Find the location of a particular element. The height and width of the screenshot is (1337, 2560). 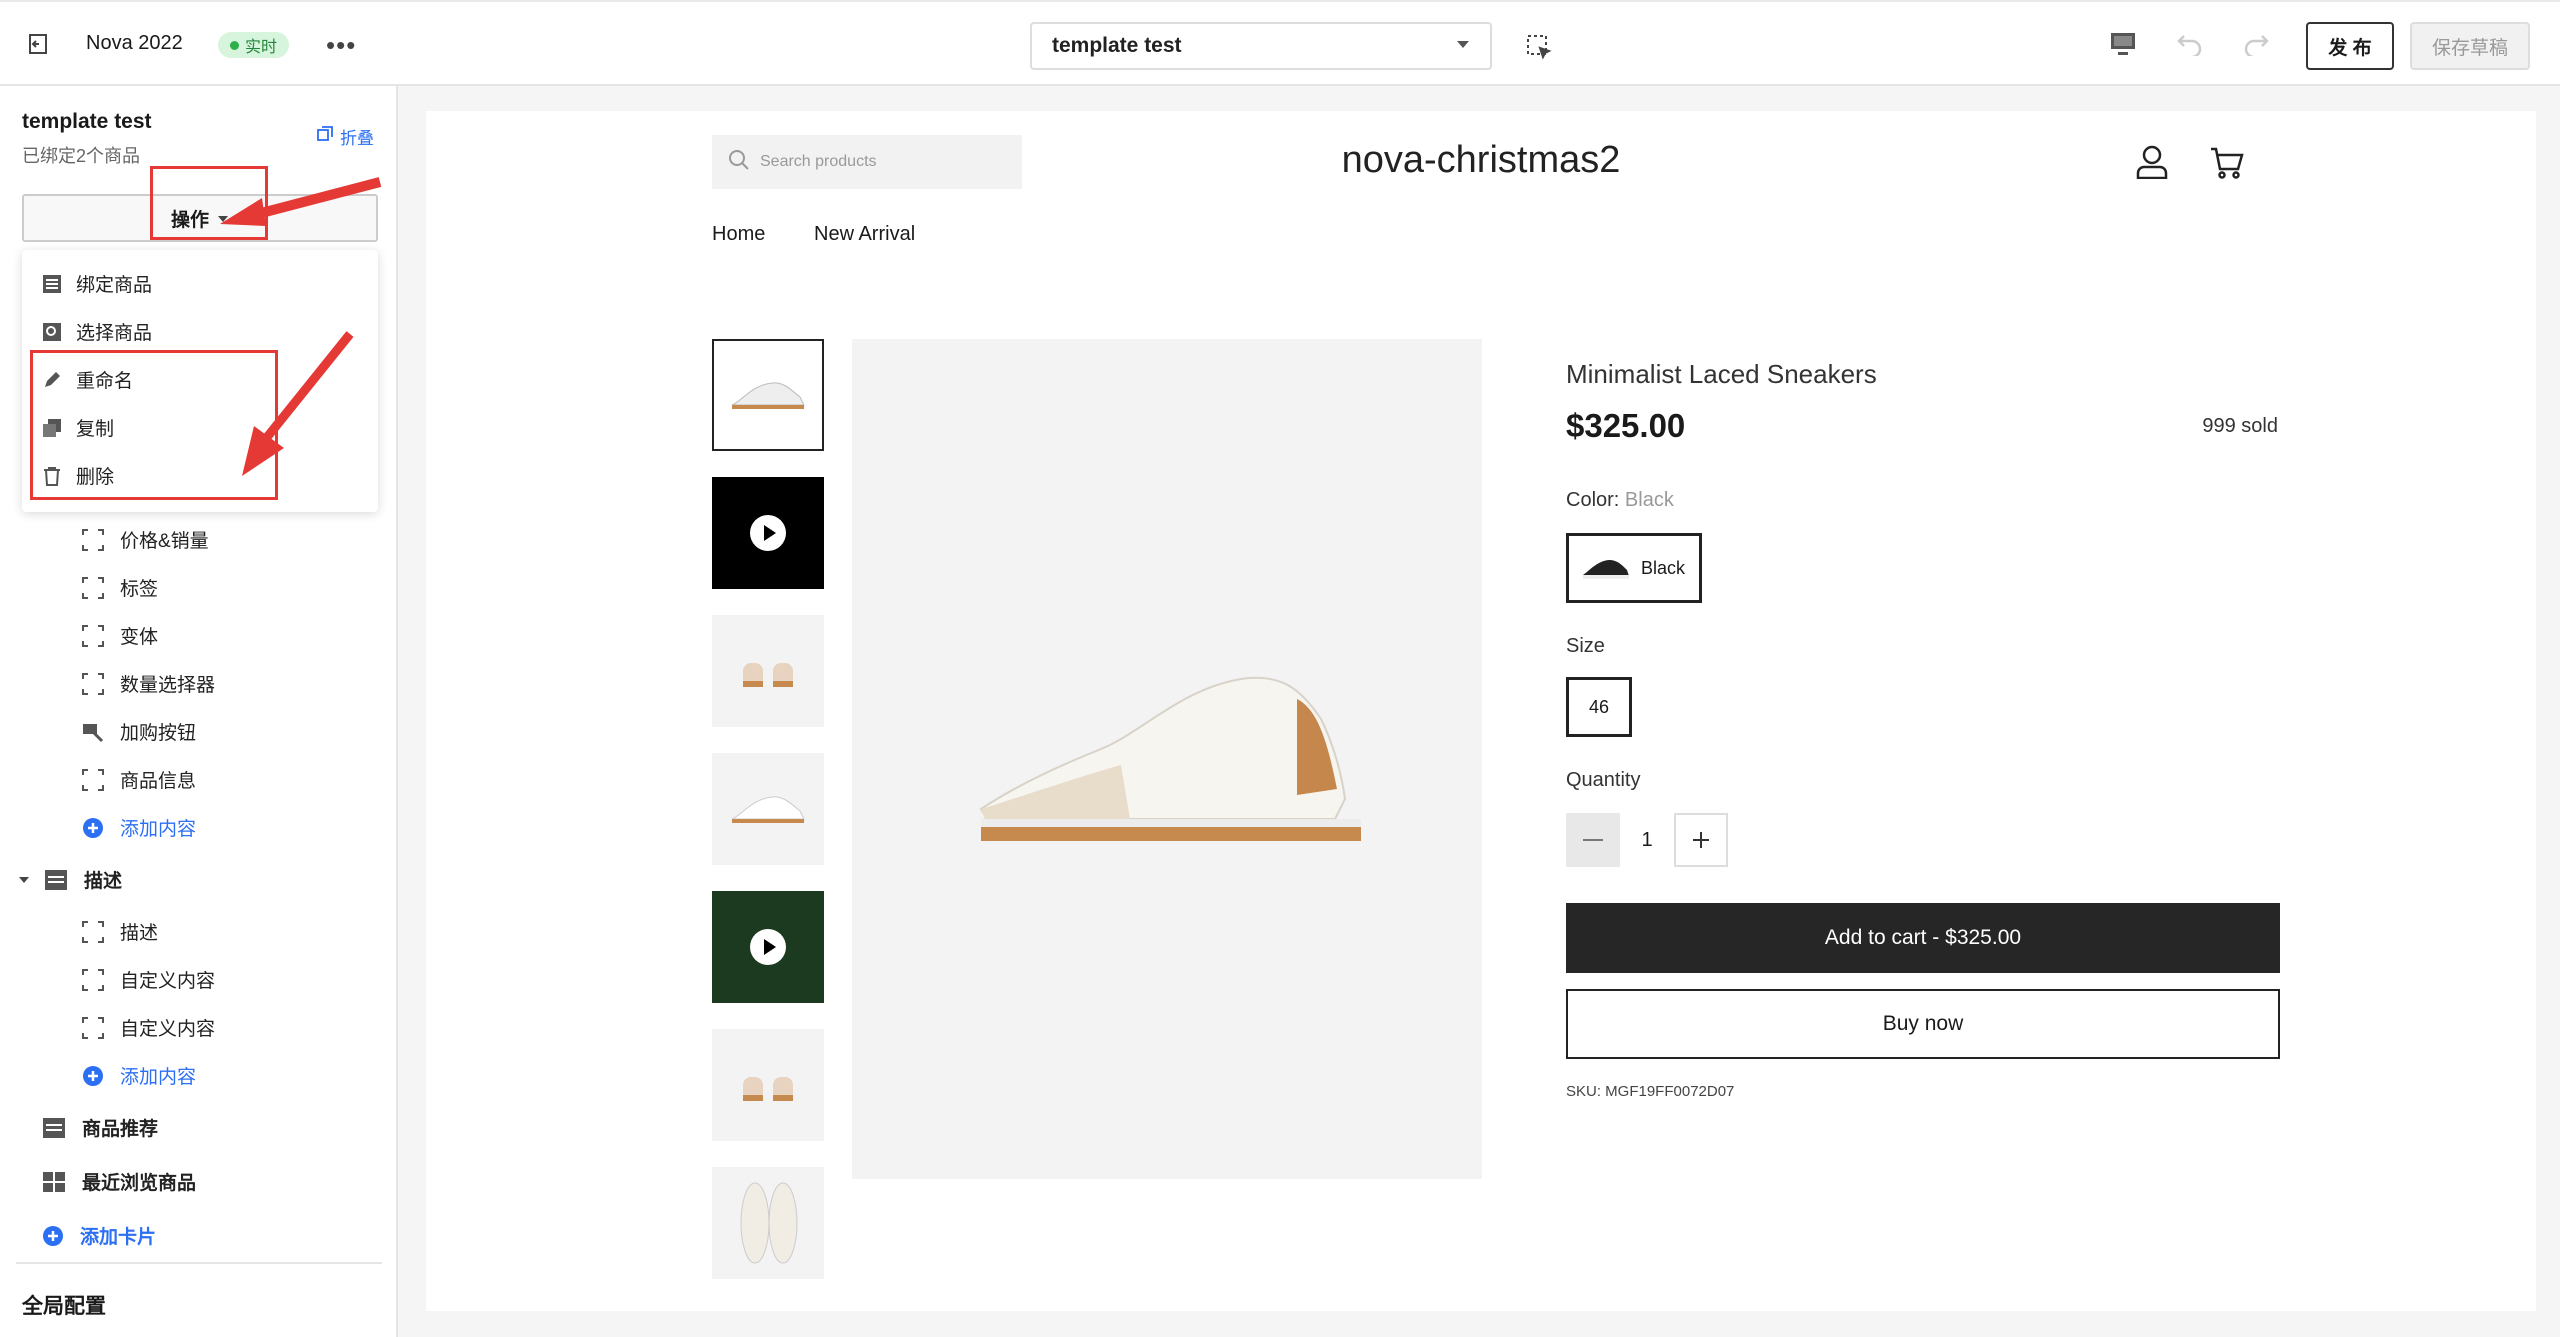

color-option-black: Black is located at coordinates (1634, 568).